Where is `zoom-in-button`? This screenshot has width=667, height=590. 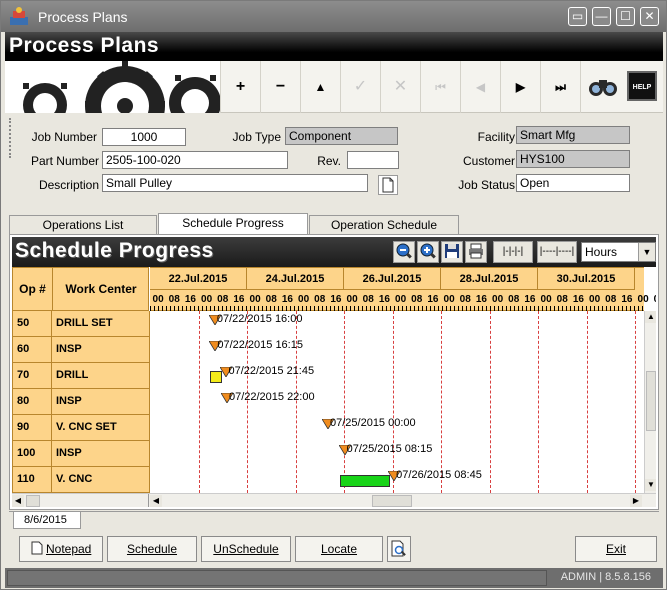 zoom-in-button is located at coordinates (428, 252).